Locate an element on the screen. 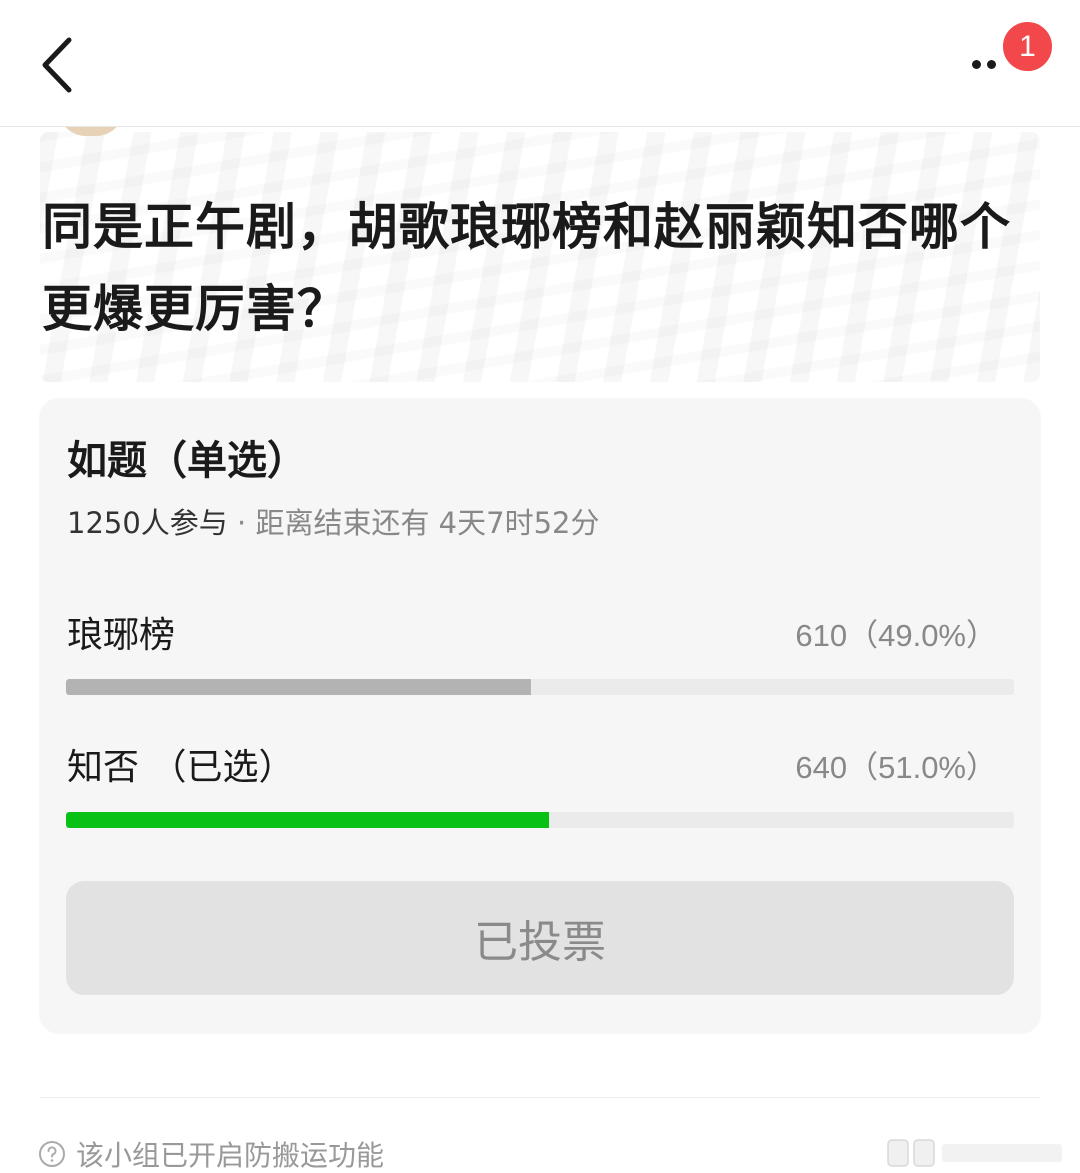 The height and width of the screenshot is (1173, 1080). post-title: 同是正午剧，胡歌琅琊榜和赵丽颖知否哪个更爆更厉害？ is located at coordinates (526, 268).